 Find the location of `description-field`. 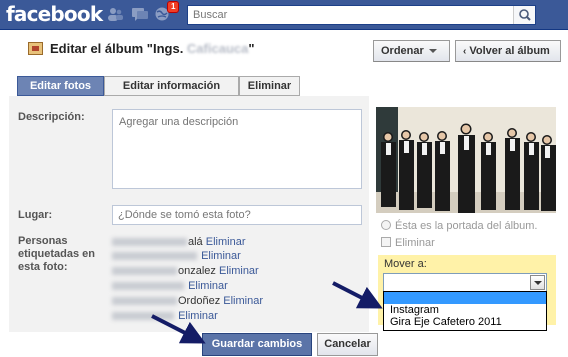

description-field is located at coordinates (237, 149).